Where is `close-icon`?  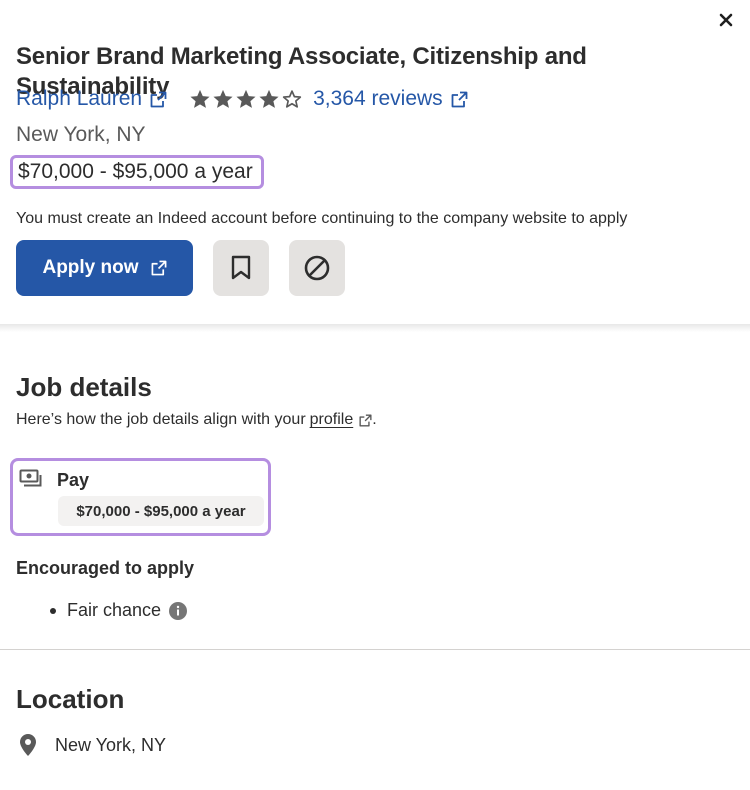
close-icon is located at coordinates (726, 20).